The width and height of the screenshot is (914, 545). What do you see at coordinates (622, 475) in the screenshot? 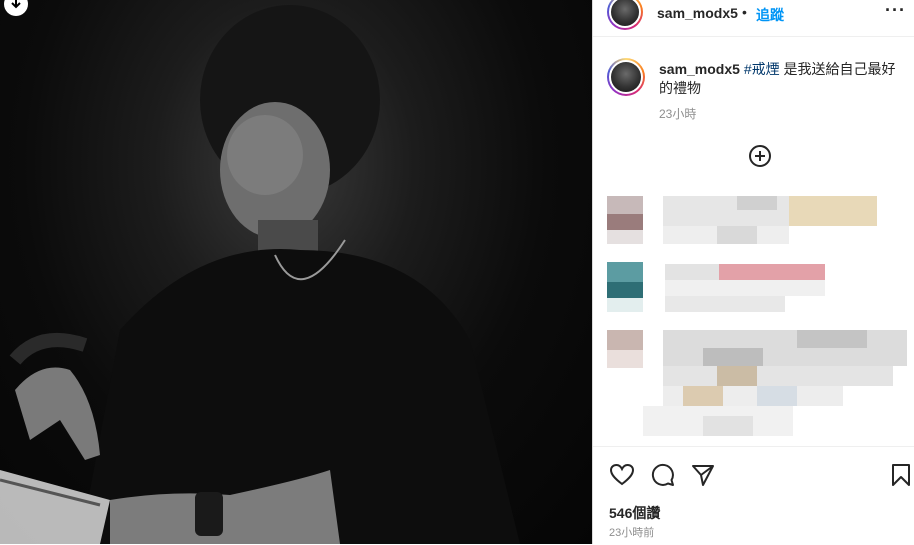
I see `heart-icon` at bounding box center [622, 475].